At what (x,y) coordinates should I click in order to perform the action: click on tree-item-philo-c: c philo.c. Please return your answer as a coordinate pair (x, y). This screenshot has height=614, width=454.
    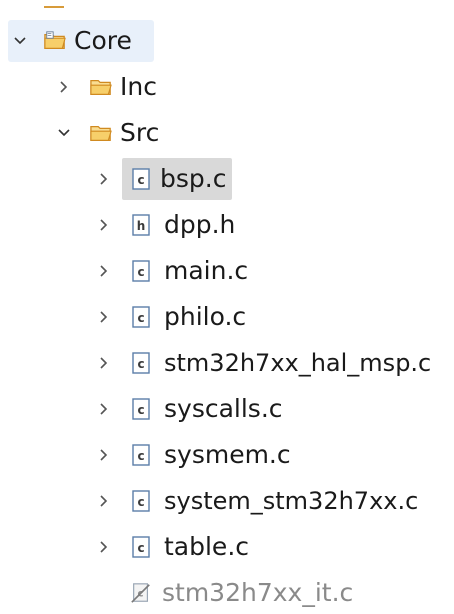
    Looking at the image, I should click on (169, 317).